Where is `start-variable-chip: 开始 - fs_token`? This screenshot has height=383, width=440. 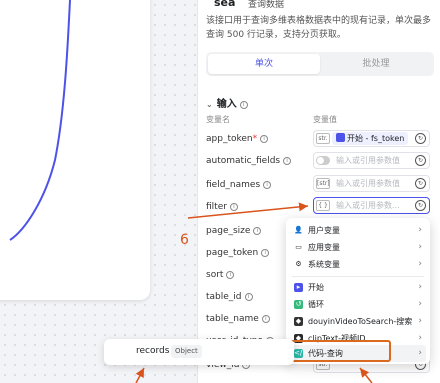 start-variable-chip: 开始 - fs_token is located at coordinates (370, 138).